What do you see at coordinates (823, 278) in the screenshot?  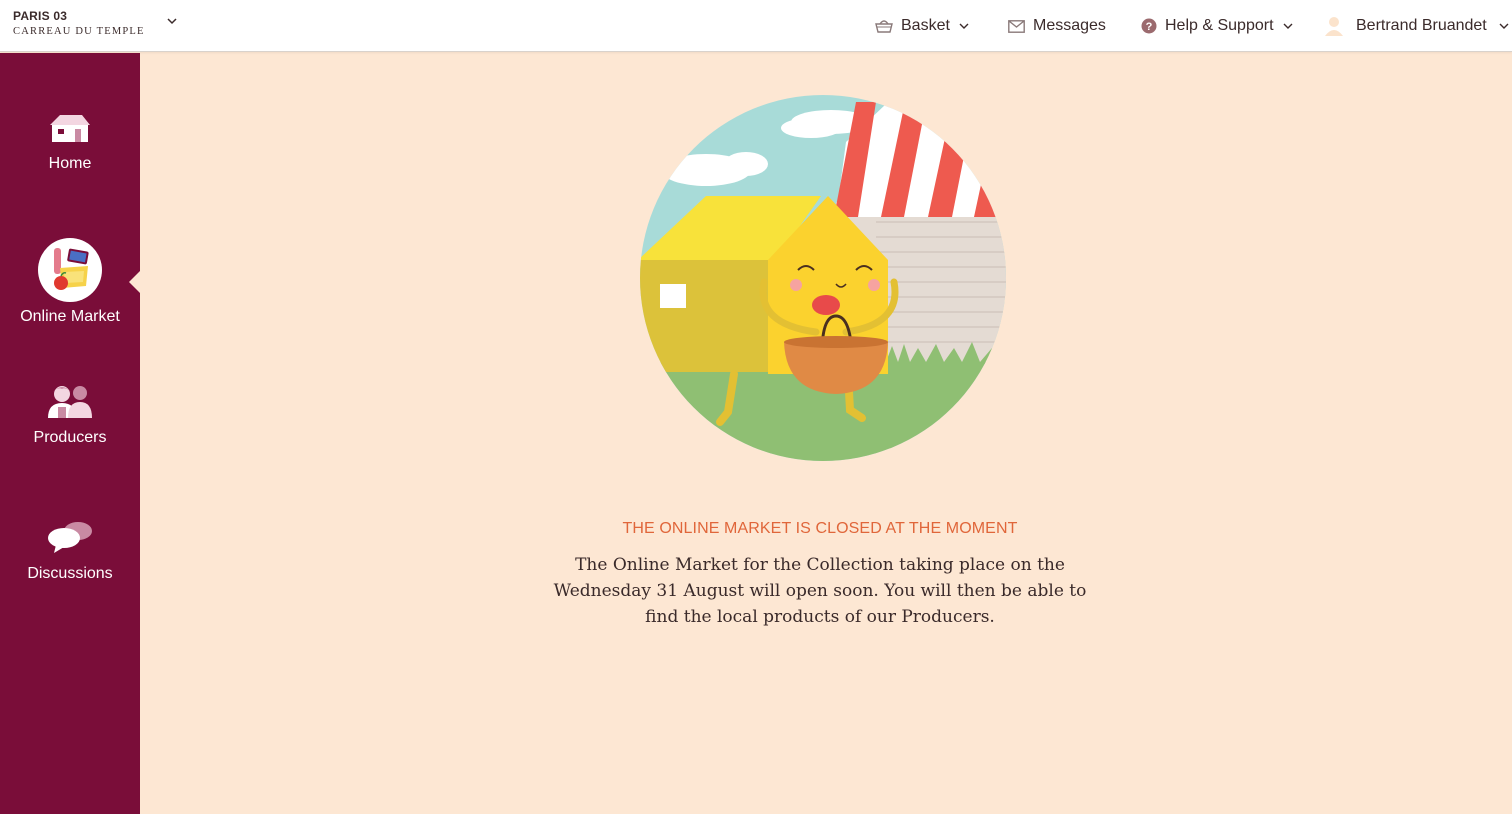 I see `closed-market-illustration` at bounding box center [823, 278].